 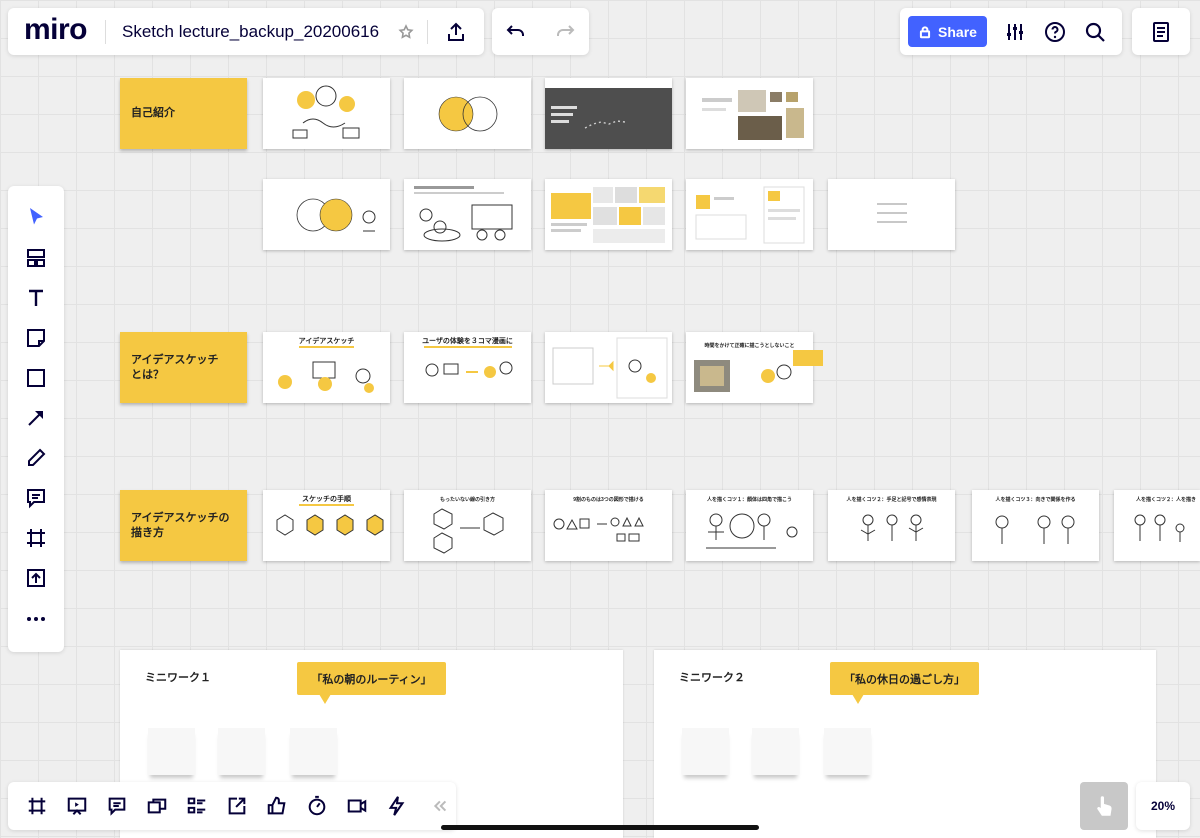 I want to click on cards-icon, so click(x=197, y=806).